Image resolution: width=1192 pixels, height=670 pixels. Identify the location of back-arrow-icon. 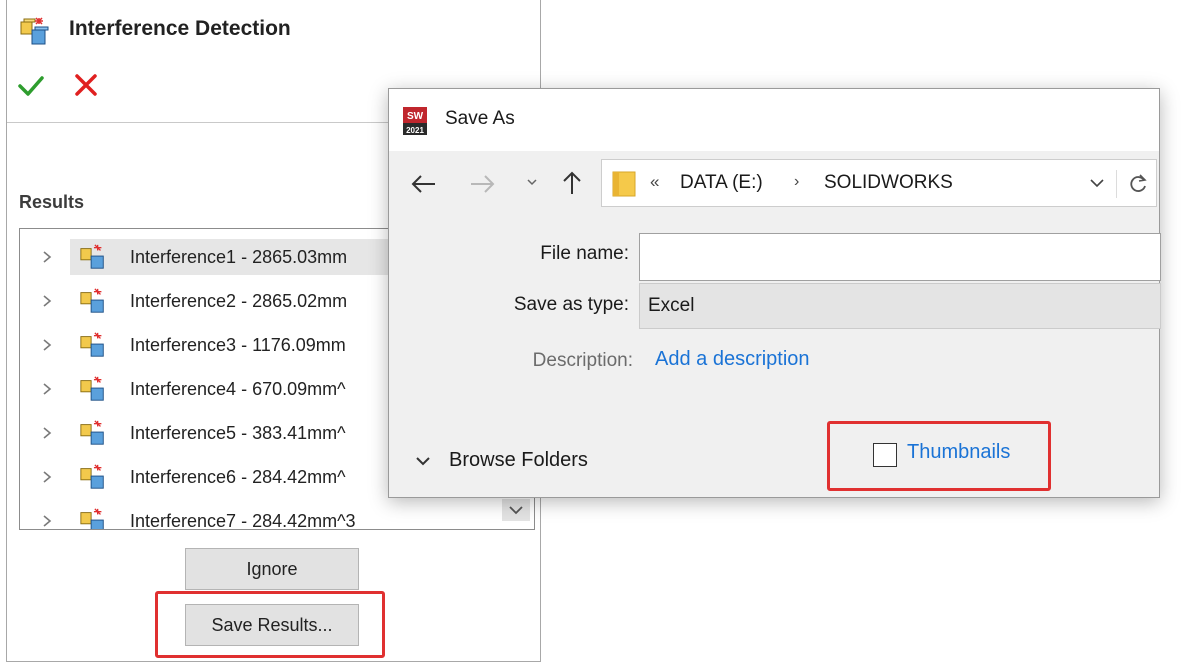
(424, 184).